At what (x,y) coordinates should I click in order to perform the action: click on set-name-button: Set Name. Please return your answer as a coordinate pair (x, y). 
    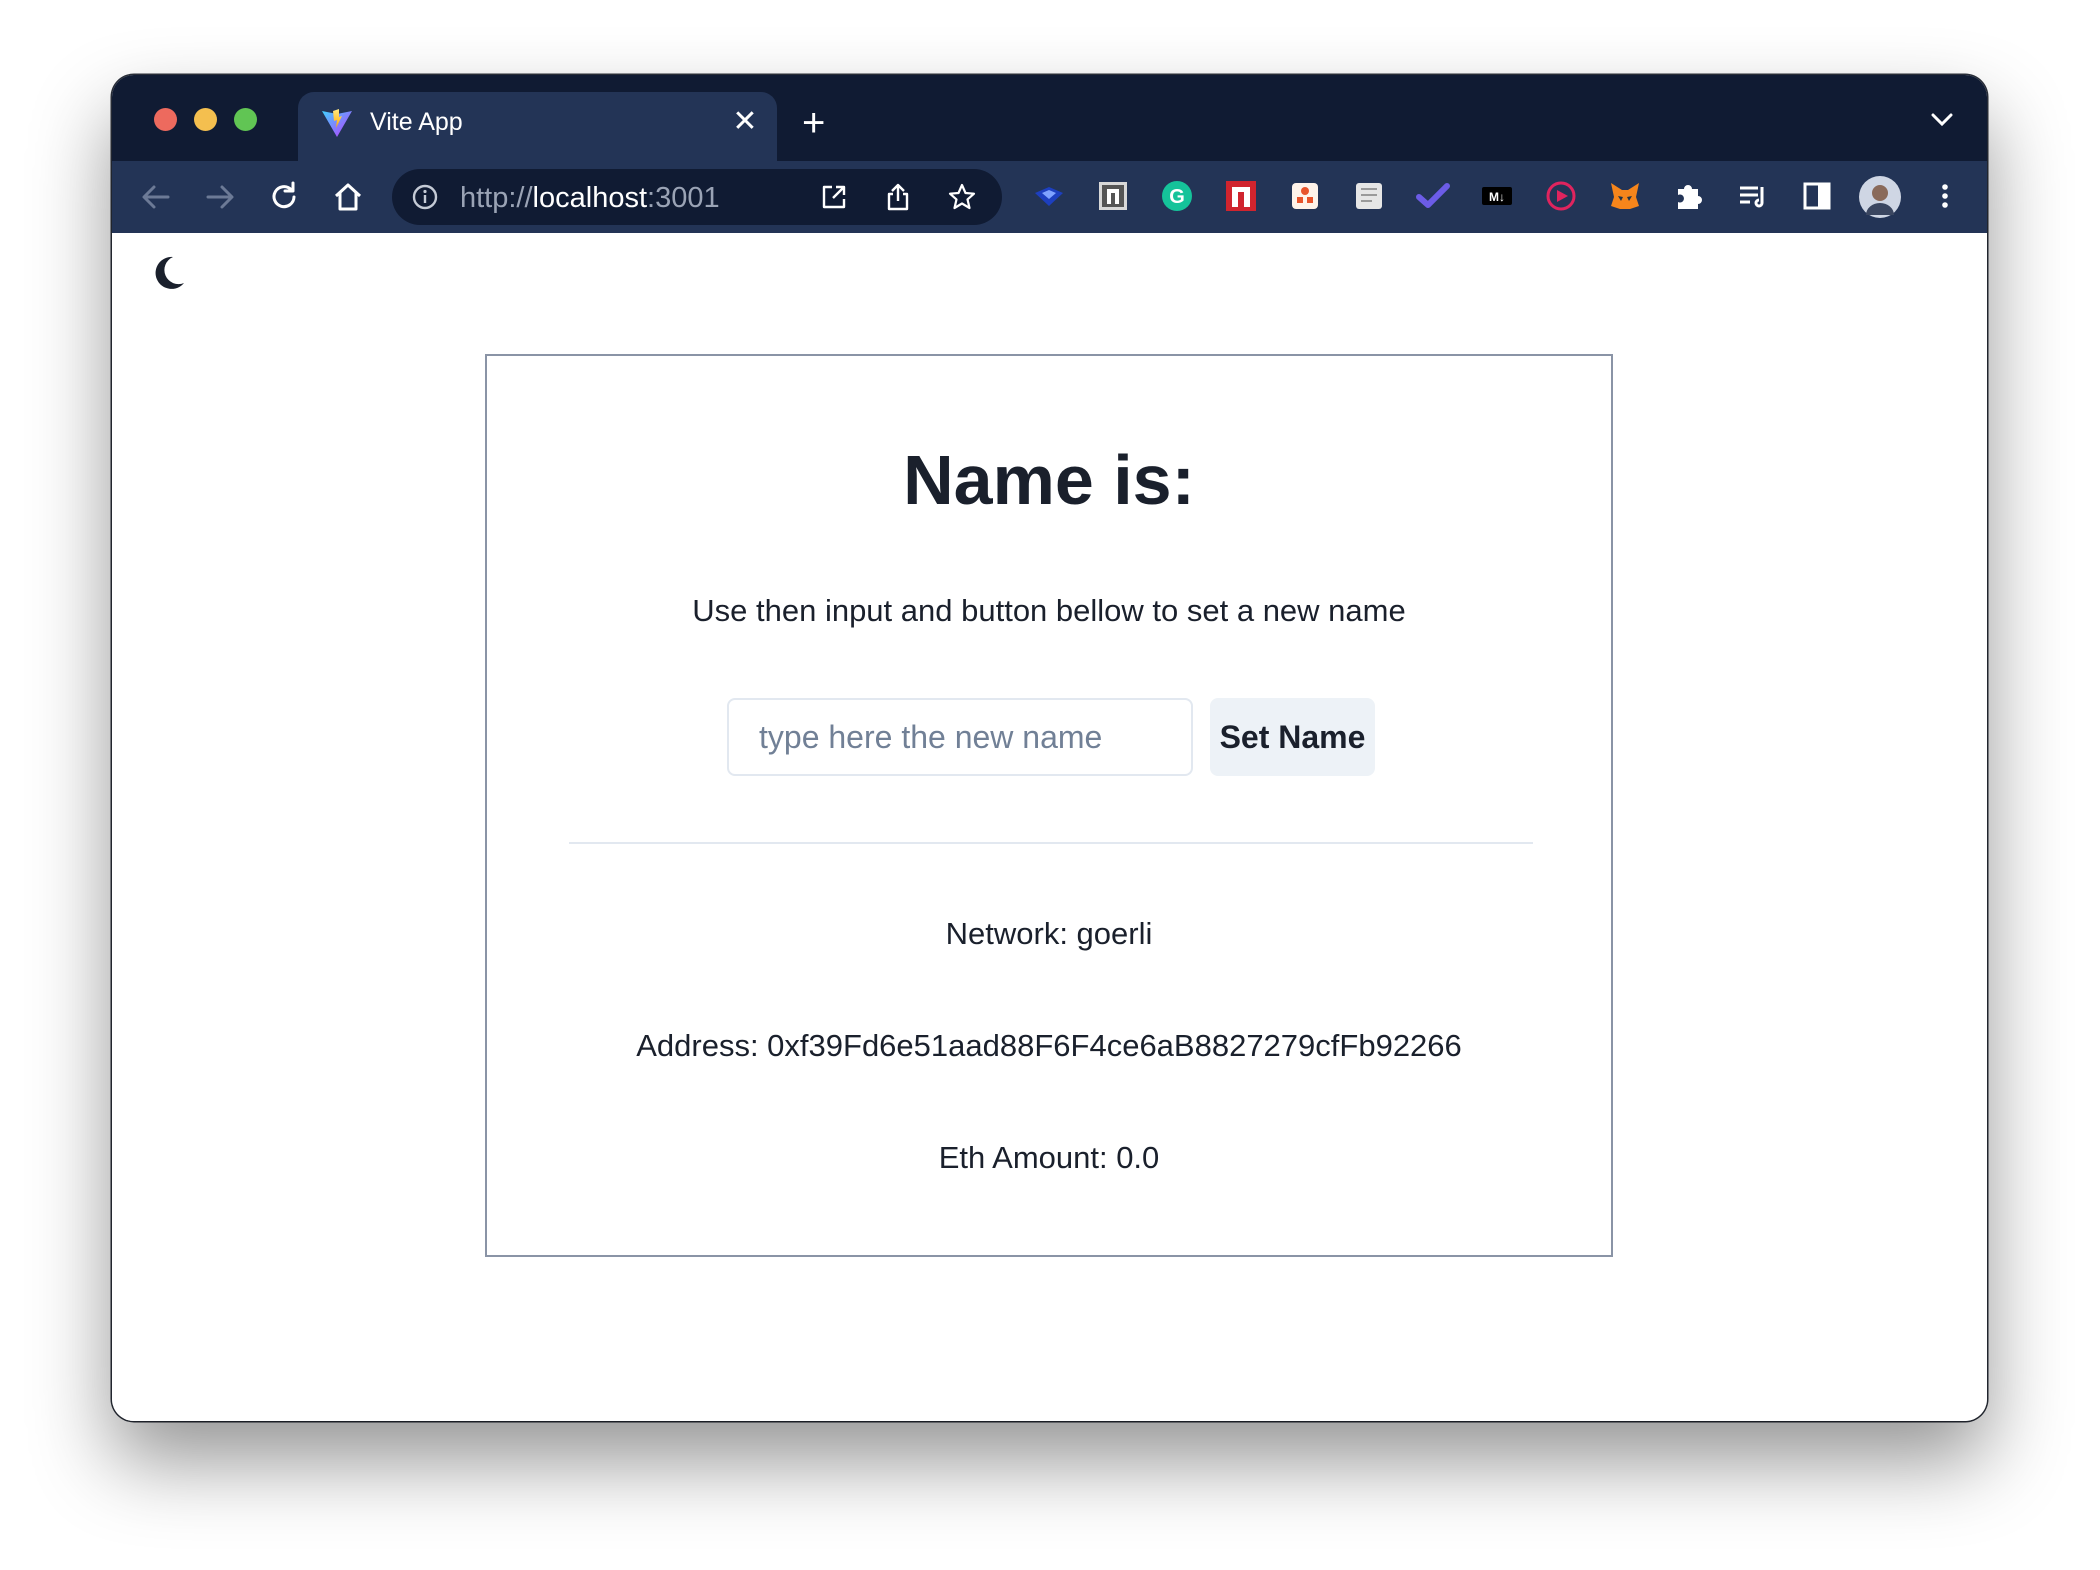
    Looking at the image, I should click on (1292, 737).